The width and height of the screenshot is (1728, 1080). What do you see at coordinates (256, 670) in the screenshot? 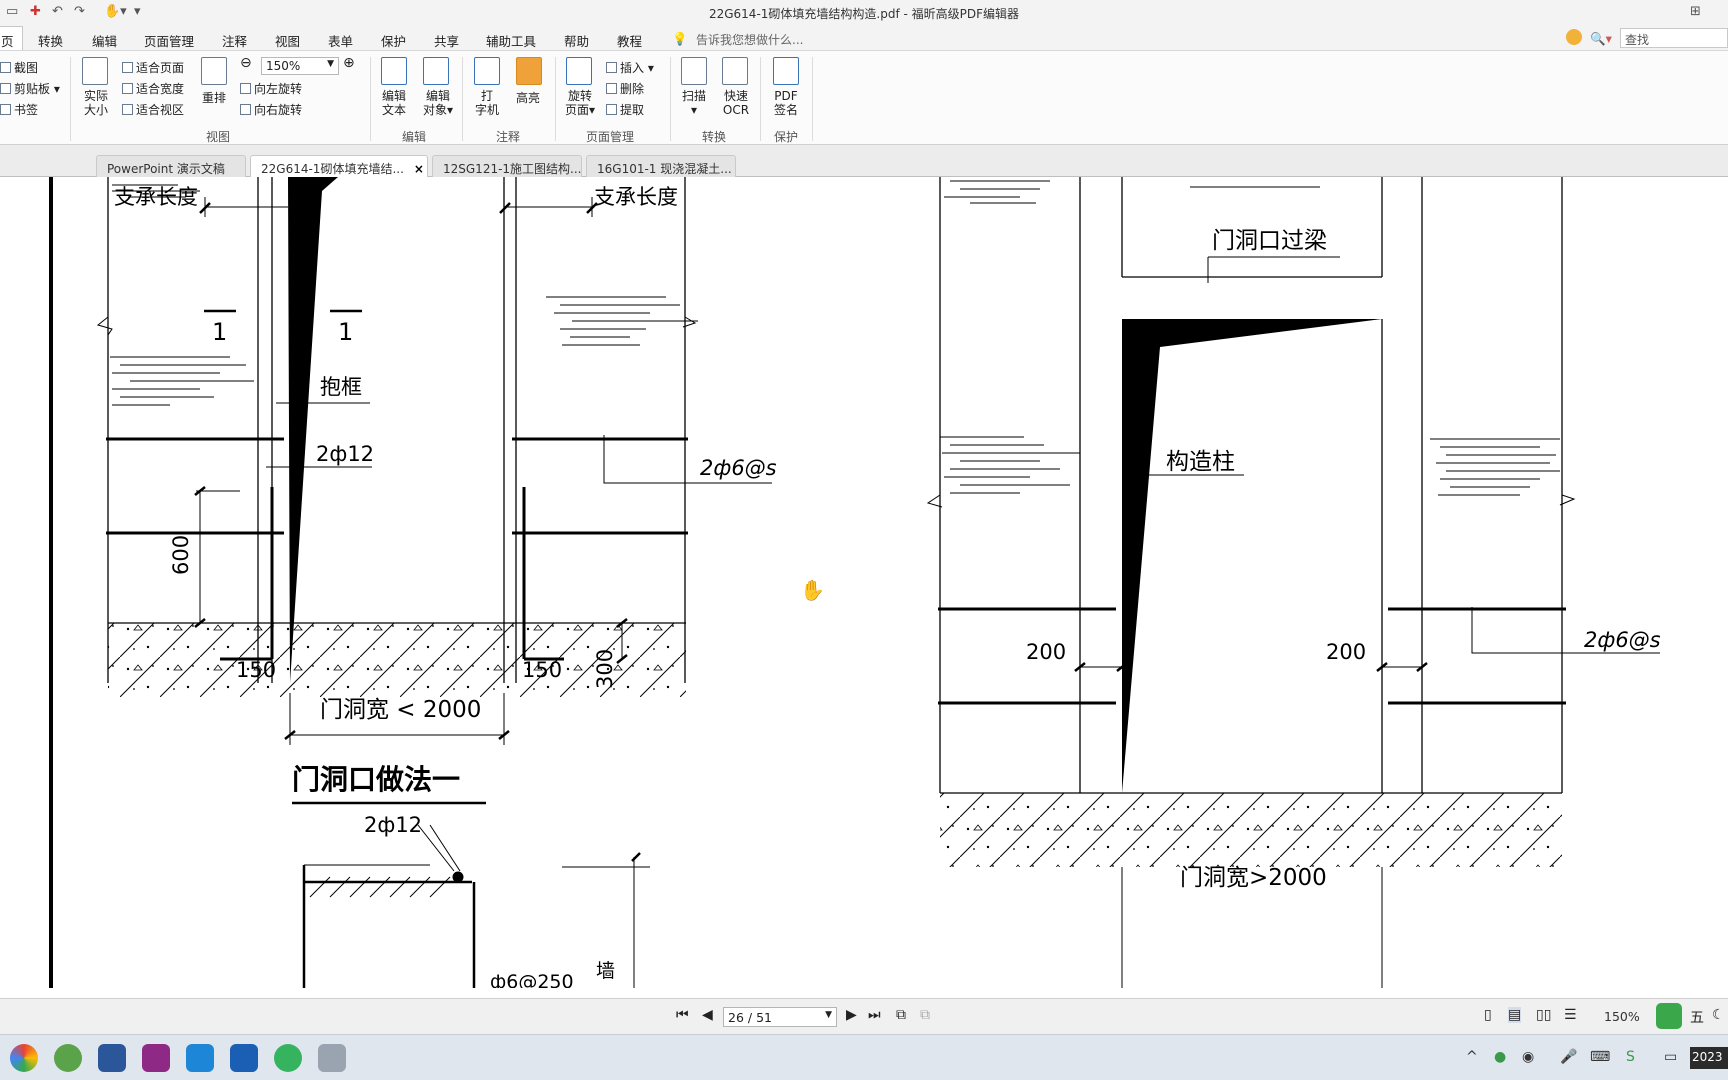
I see `dimension-150: 150` at bounding box center [256, 670].